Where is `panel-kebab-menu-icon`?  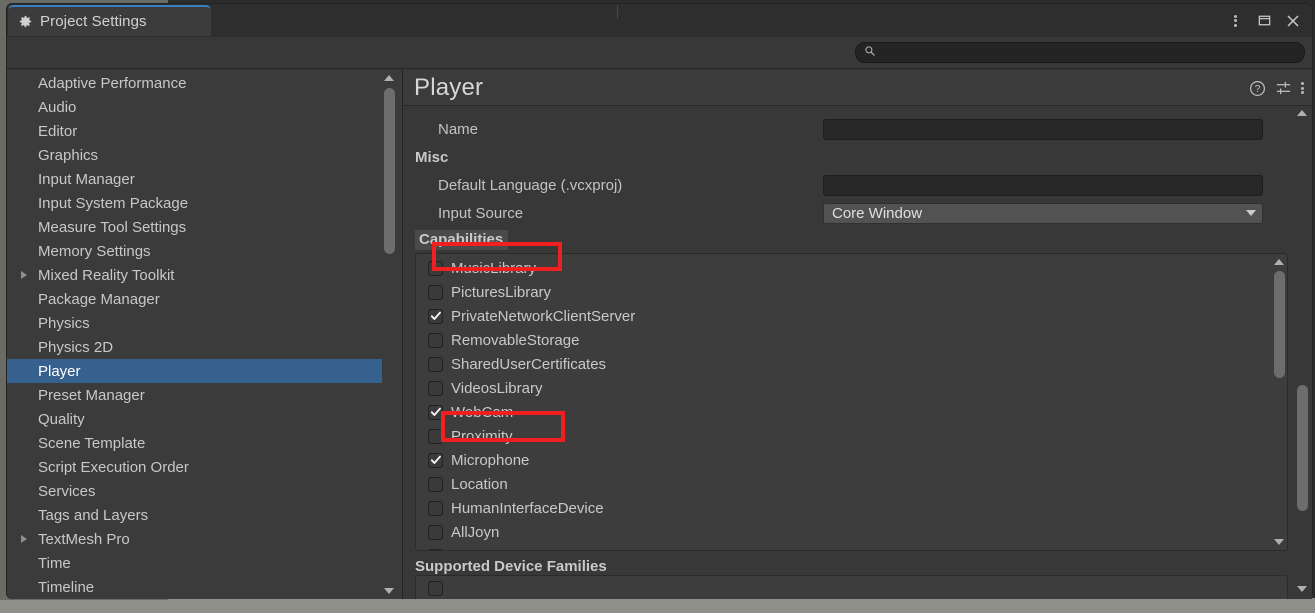
panel-kebab-menu-icon is located at coordinates (1302, 88).